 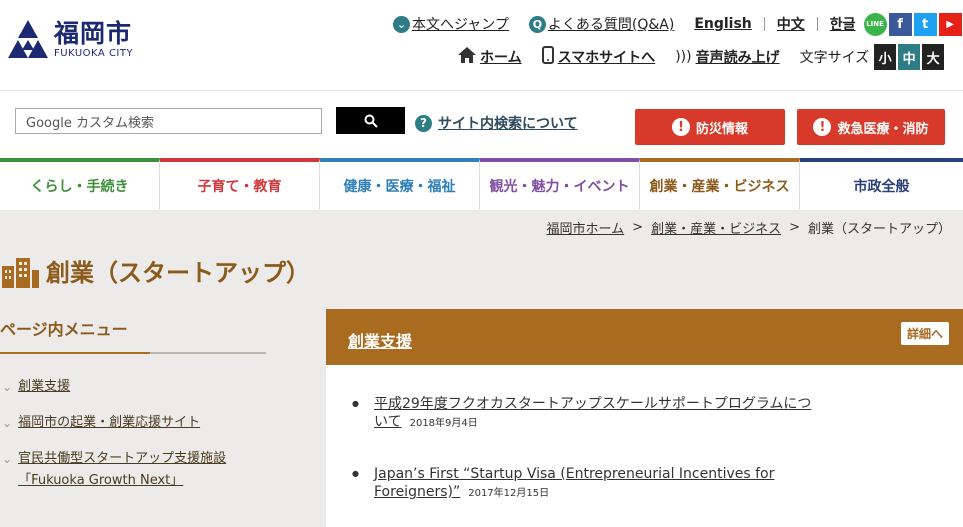 I want to click on smartphone-link-text: スマホサイトへ, so click(x=607, y=57).